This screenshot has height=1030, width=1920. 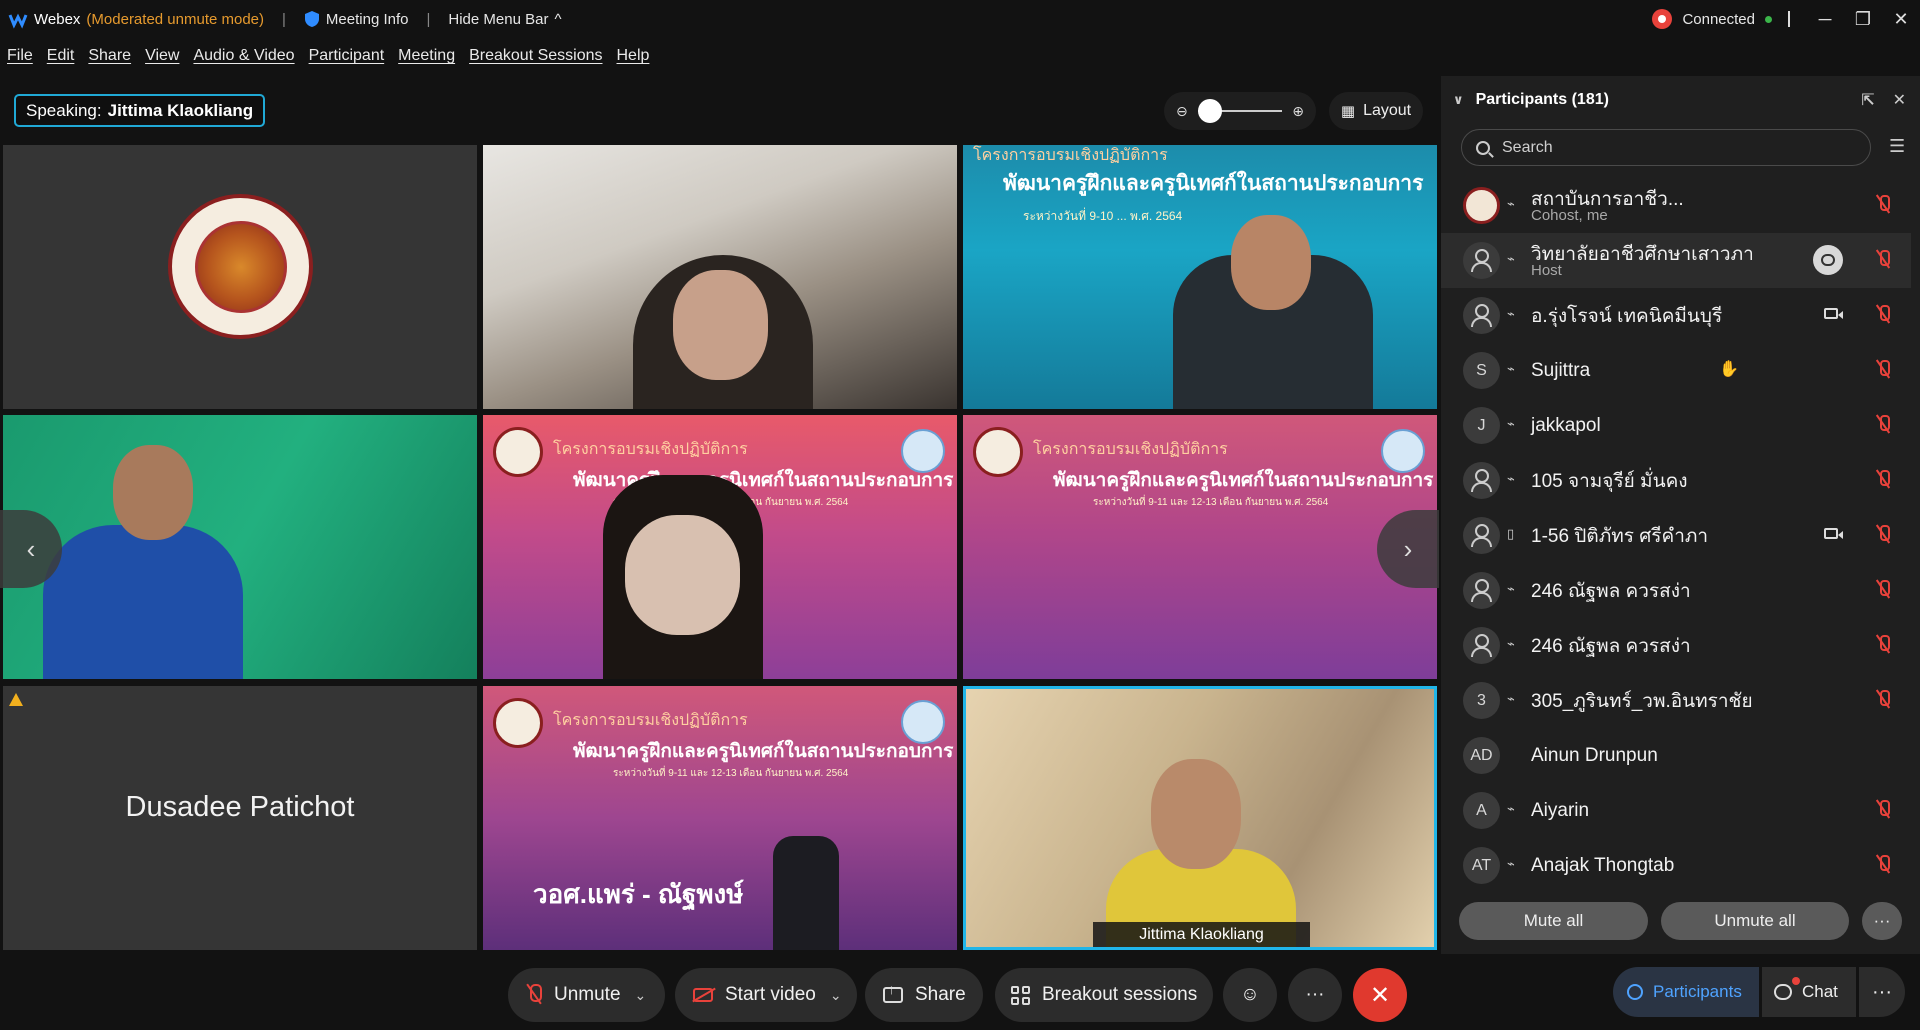 What do you see at coordinates (16, 699) in the screenshot?
I see `warning-icon` at bounding box center [16, 699].